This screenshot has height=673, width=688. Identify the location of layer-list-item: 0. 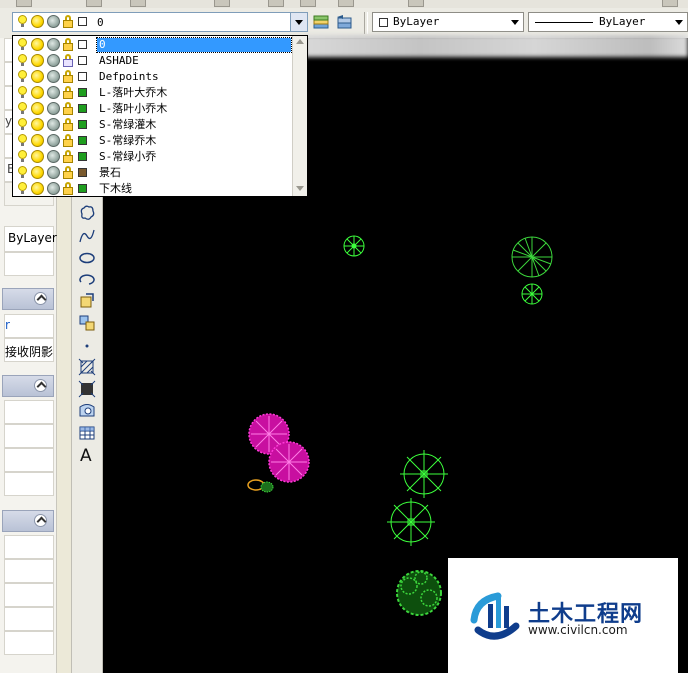
(153, 45).